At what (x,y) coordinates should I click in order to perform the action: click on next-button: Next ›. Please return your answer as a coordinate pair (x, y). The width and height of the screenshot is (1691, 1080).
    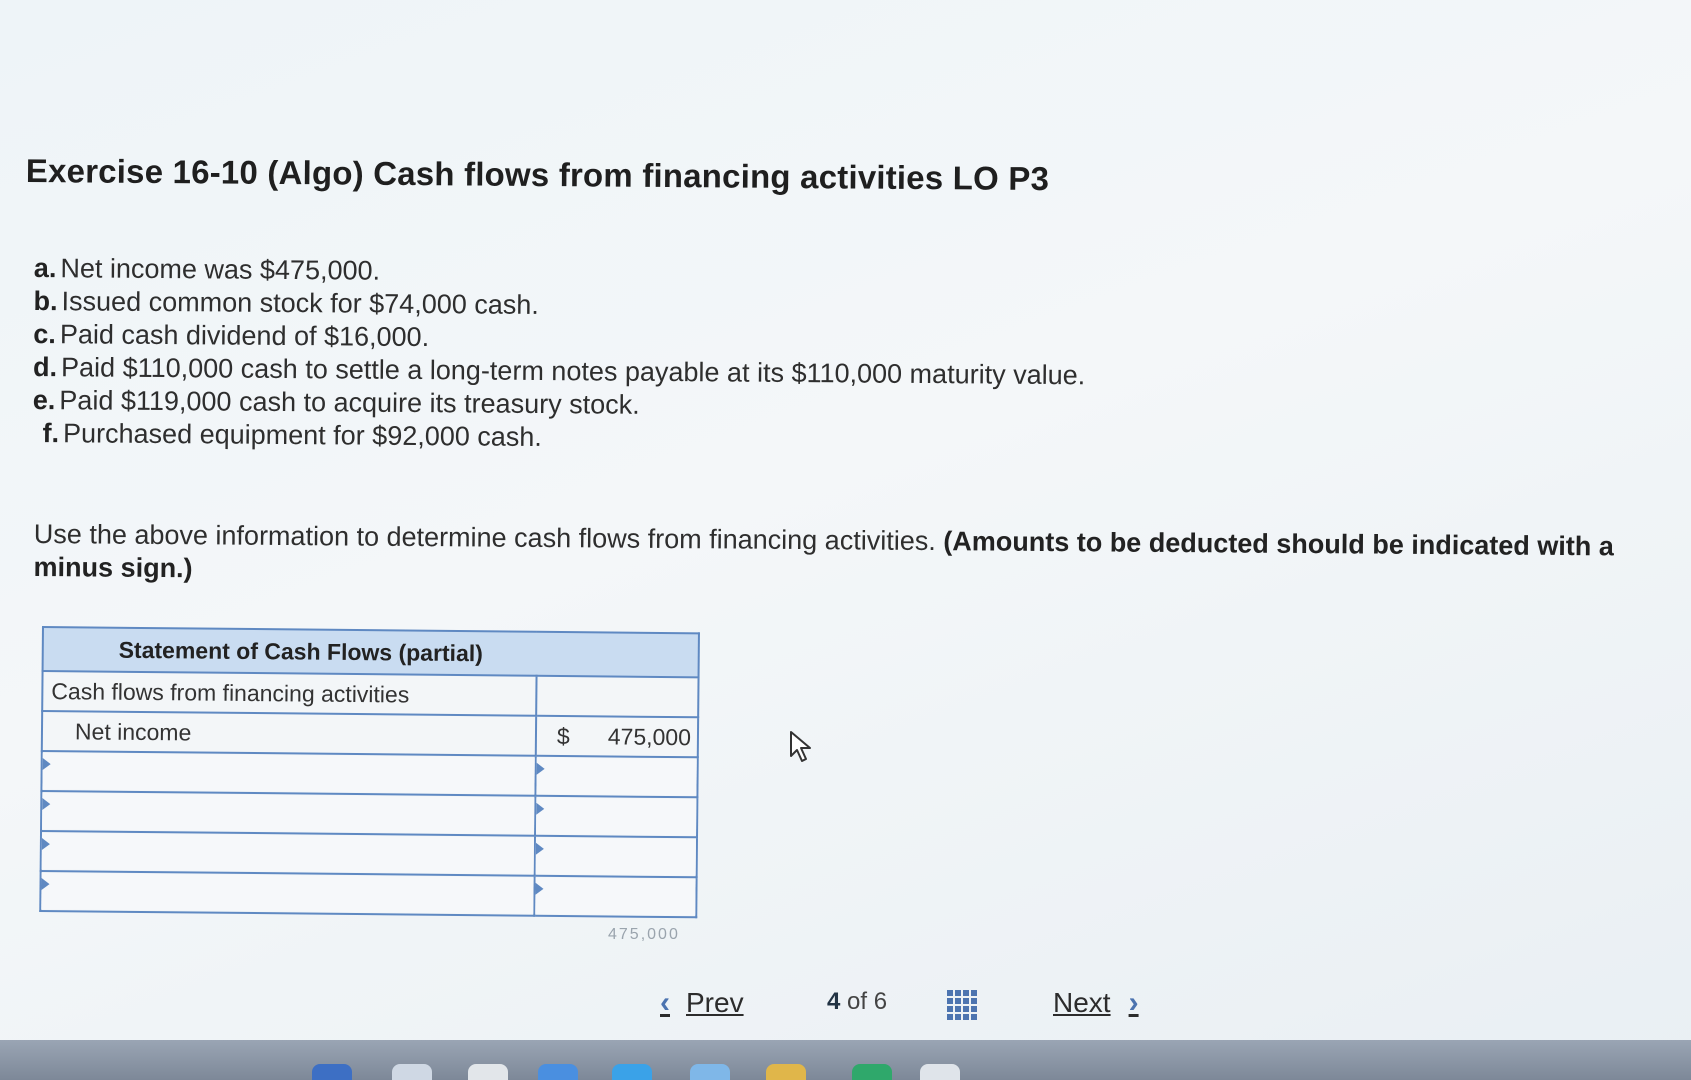
    Looking at the image, I should click on (1096, 1003).